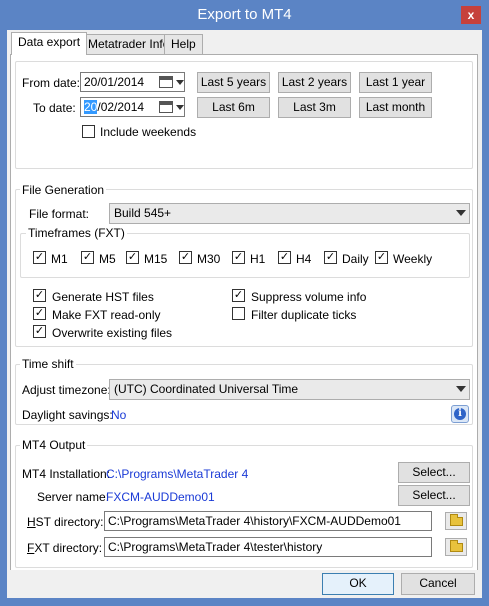 The width and height of the screenshot is (489, 606). I want to click on window-title: Export to MT4, so click(244, 14).